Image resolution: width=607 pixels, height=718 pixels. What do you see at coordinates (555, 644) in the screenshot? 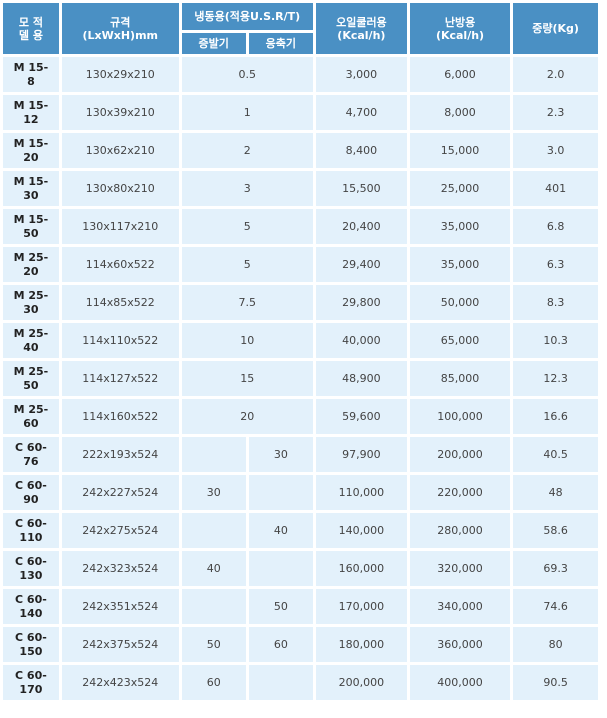
I see `cell-weight: 80` at bounding box center [555, 644].